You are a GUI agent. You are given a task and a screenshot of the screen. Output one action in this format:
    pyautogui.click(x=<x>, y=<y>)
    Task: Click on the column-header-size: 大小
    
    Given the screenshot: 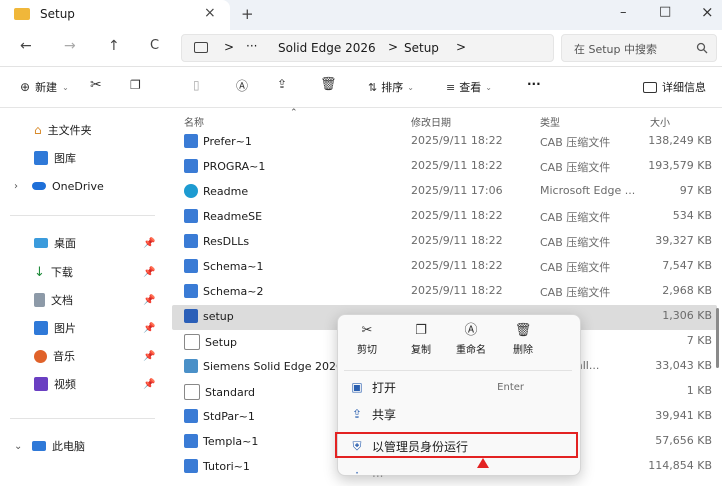 What is the action you would take?
    pyautogui.click(x=660, y=121)
    